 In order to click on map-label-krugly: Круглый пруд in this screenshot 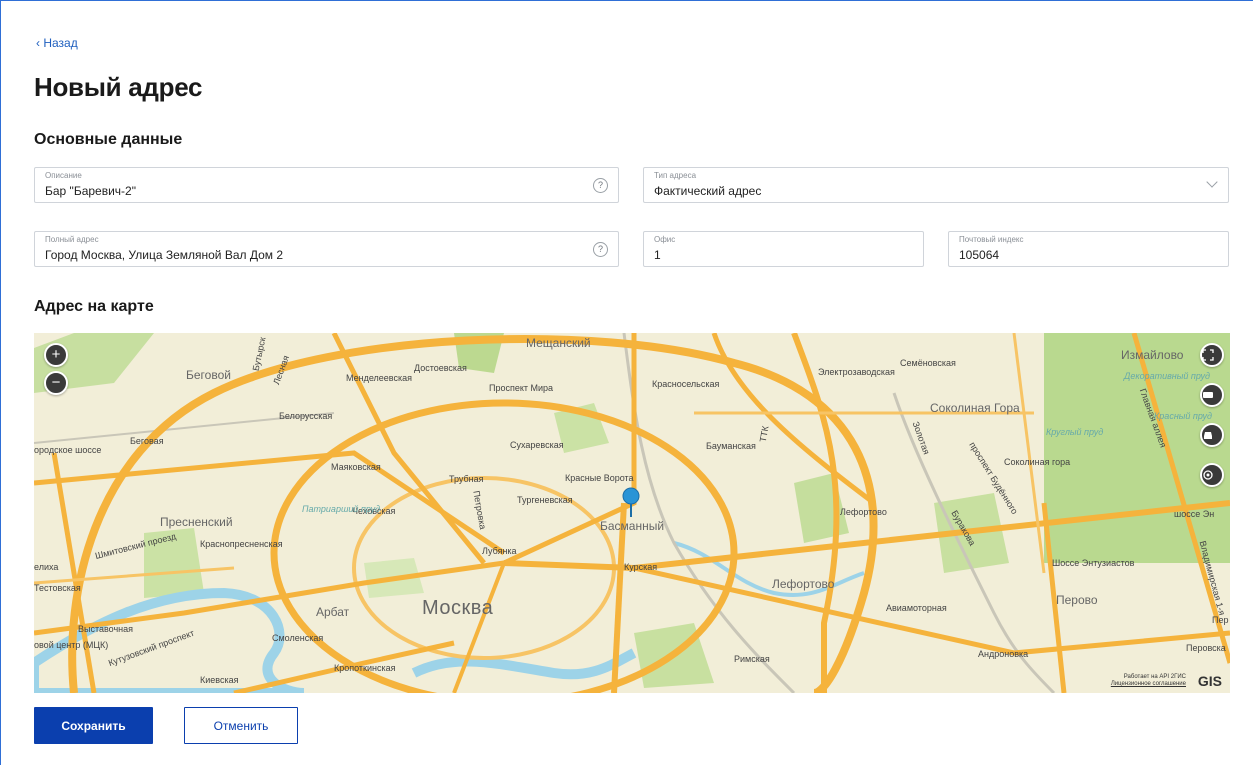, I will do `click(1075, 432)`.